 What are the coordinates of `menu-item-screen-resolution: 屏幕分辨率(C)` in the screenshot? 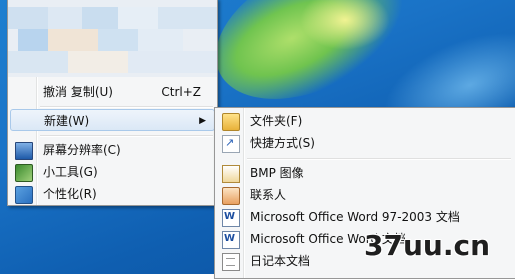 It's located at (112, 150).